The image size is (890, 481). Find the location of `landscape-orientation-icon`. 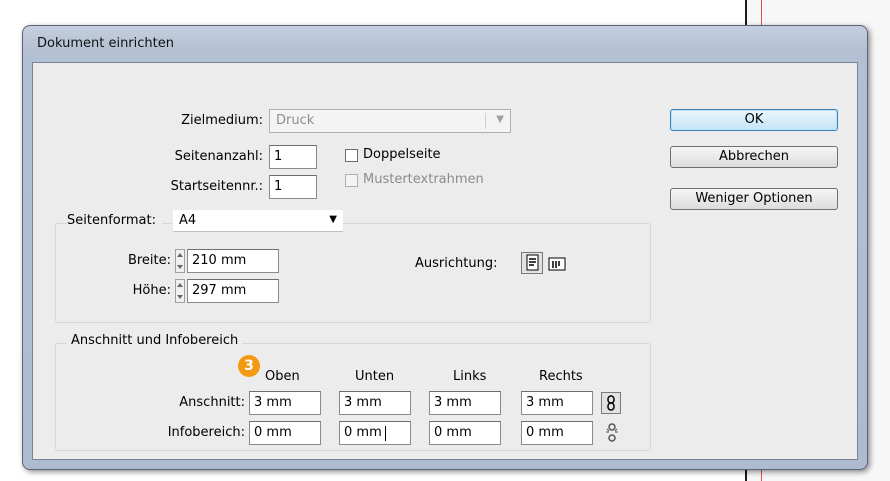

landscape-orientation-icon is located at coordinates (558, 264).